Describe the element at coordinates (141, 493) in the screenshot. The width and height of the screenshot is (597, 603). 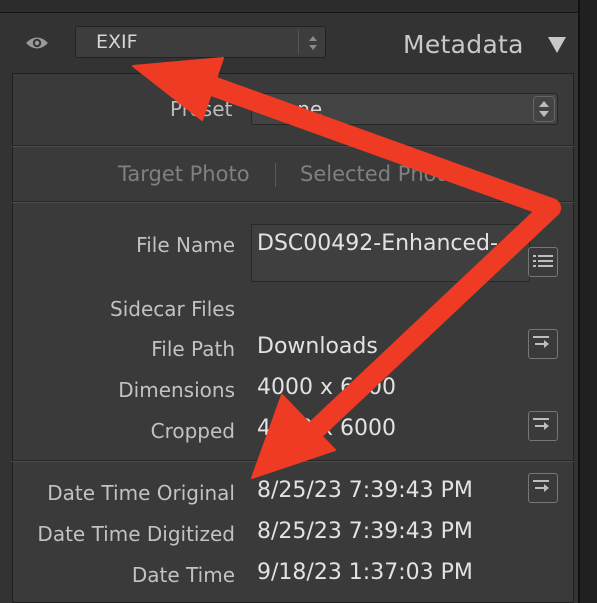
I see `field-label-date-time-original: Date Time Original` at that location.